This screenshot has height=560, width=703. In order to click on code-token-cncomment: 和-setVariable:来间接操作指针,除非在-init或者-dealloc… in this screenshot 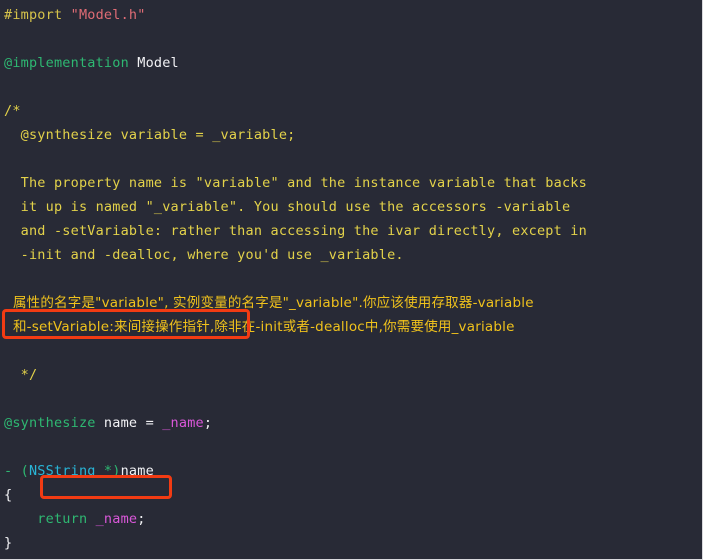, I will do `click(259, 327)`.